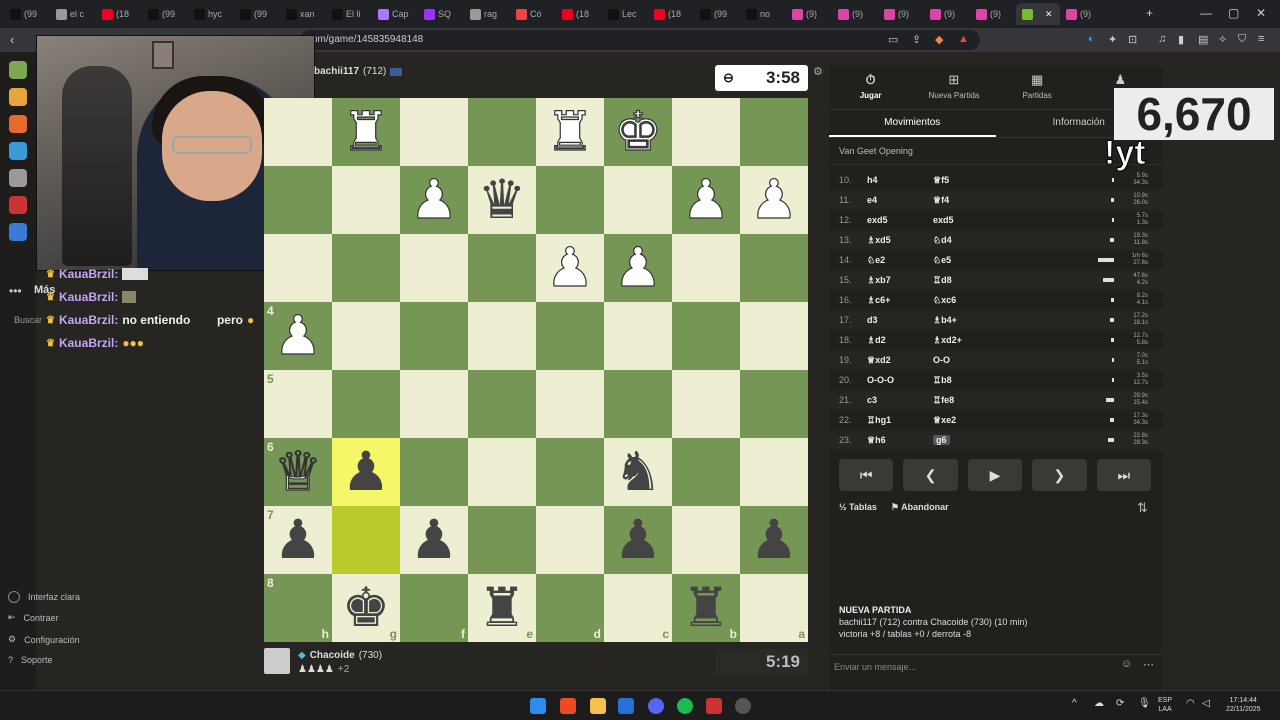 This screenshot has height=720, width=1280. What do you see at coordinates (963, 360) in the screenshot?
I see `black-move: O-O` at bounding box center [963, 360].